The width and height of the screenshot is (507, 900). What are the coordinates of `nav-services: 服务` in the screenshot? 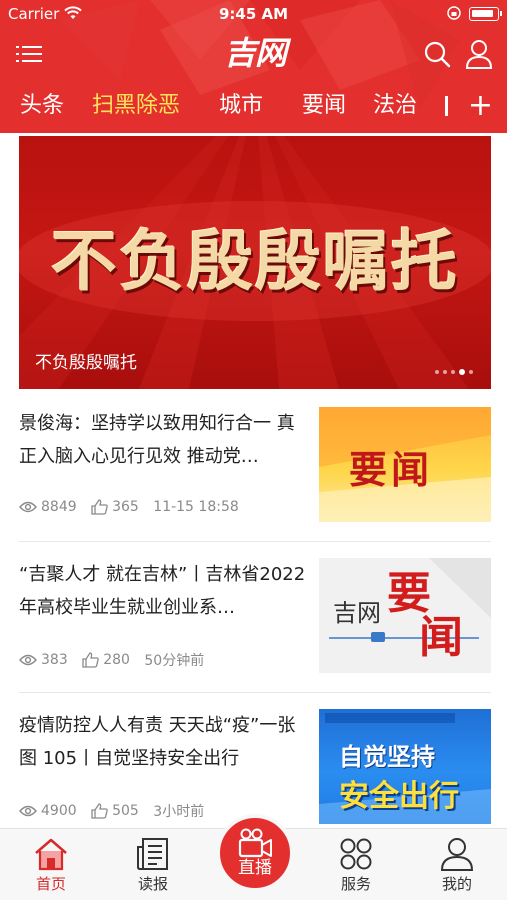 It's located at (356, 865).